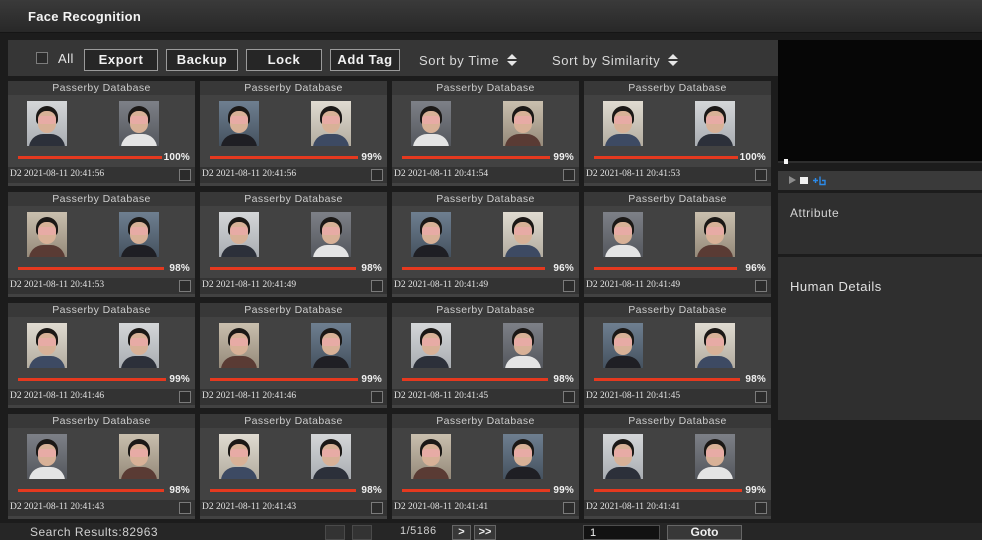 The image size is (982, 540). What do you see at coordinates (880, 161) in the screenshot?
I see `playback-timeline` at bounding box center [880, 161].